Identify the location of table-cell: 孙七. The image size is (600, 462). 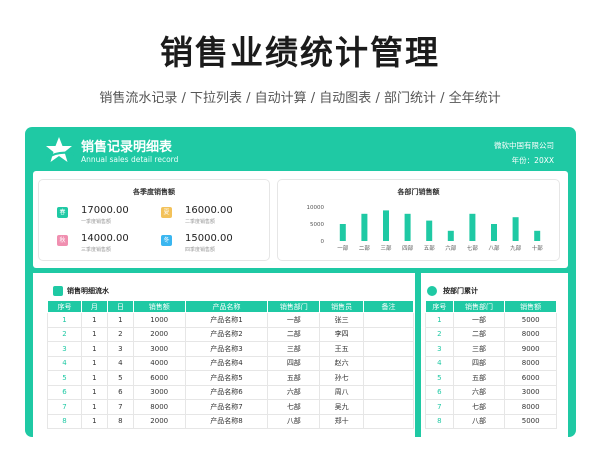
(342, 378).